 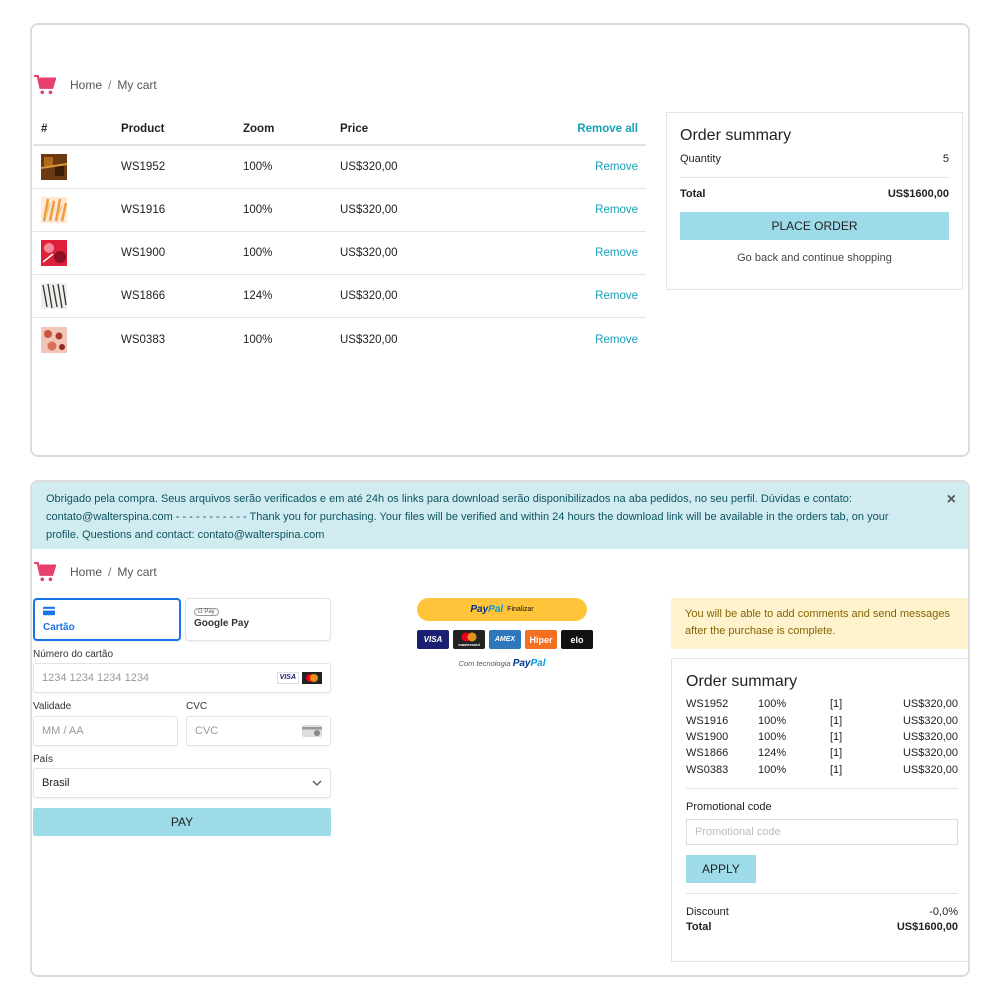 What do you see at coordinates (258, 731) in the screenshot?
I see `cvc-input: CVC` at bounding box center [258, 731].